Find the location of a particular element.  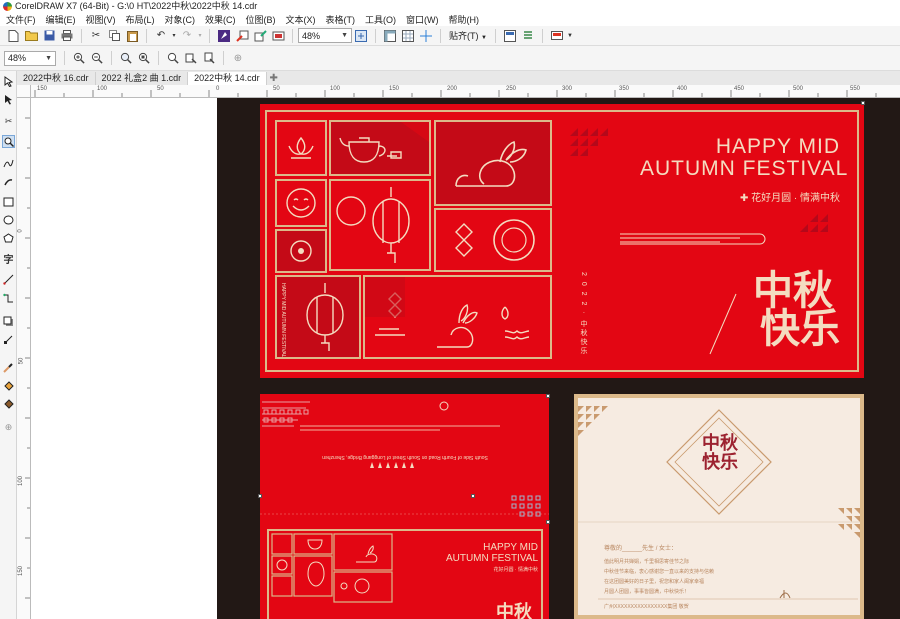

undo-dropdown-icon: ▾ is located at coordinates (174, 36).